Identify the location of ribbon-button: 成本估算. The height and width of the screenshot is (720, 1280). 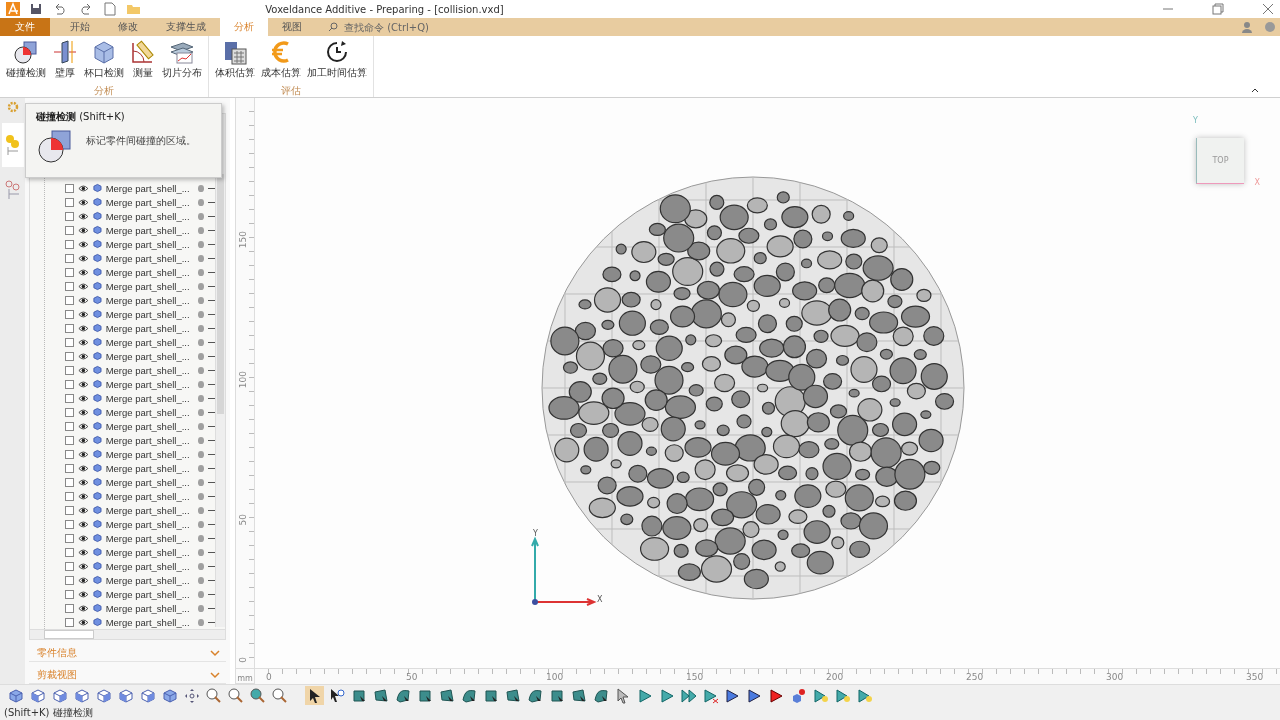
(281, 60).